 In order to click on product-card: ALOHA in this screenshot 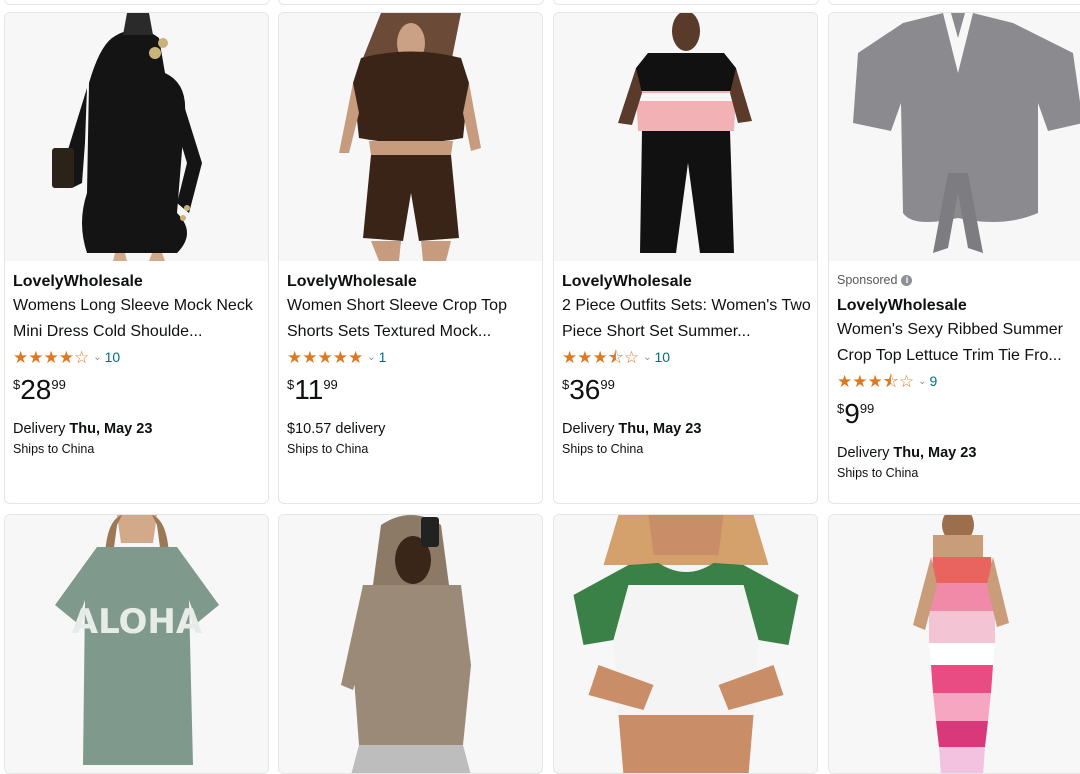, I will do `click(136, 644)`.